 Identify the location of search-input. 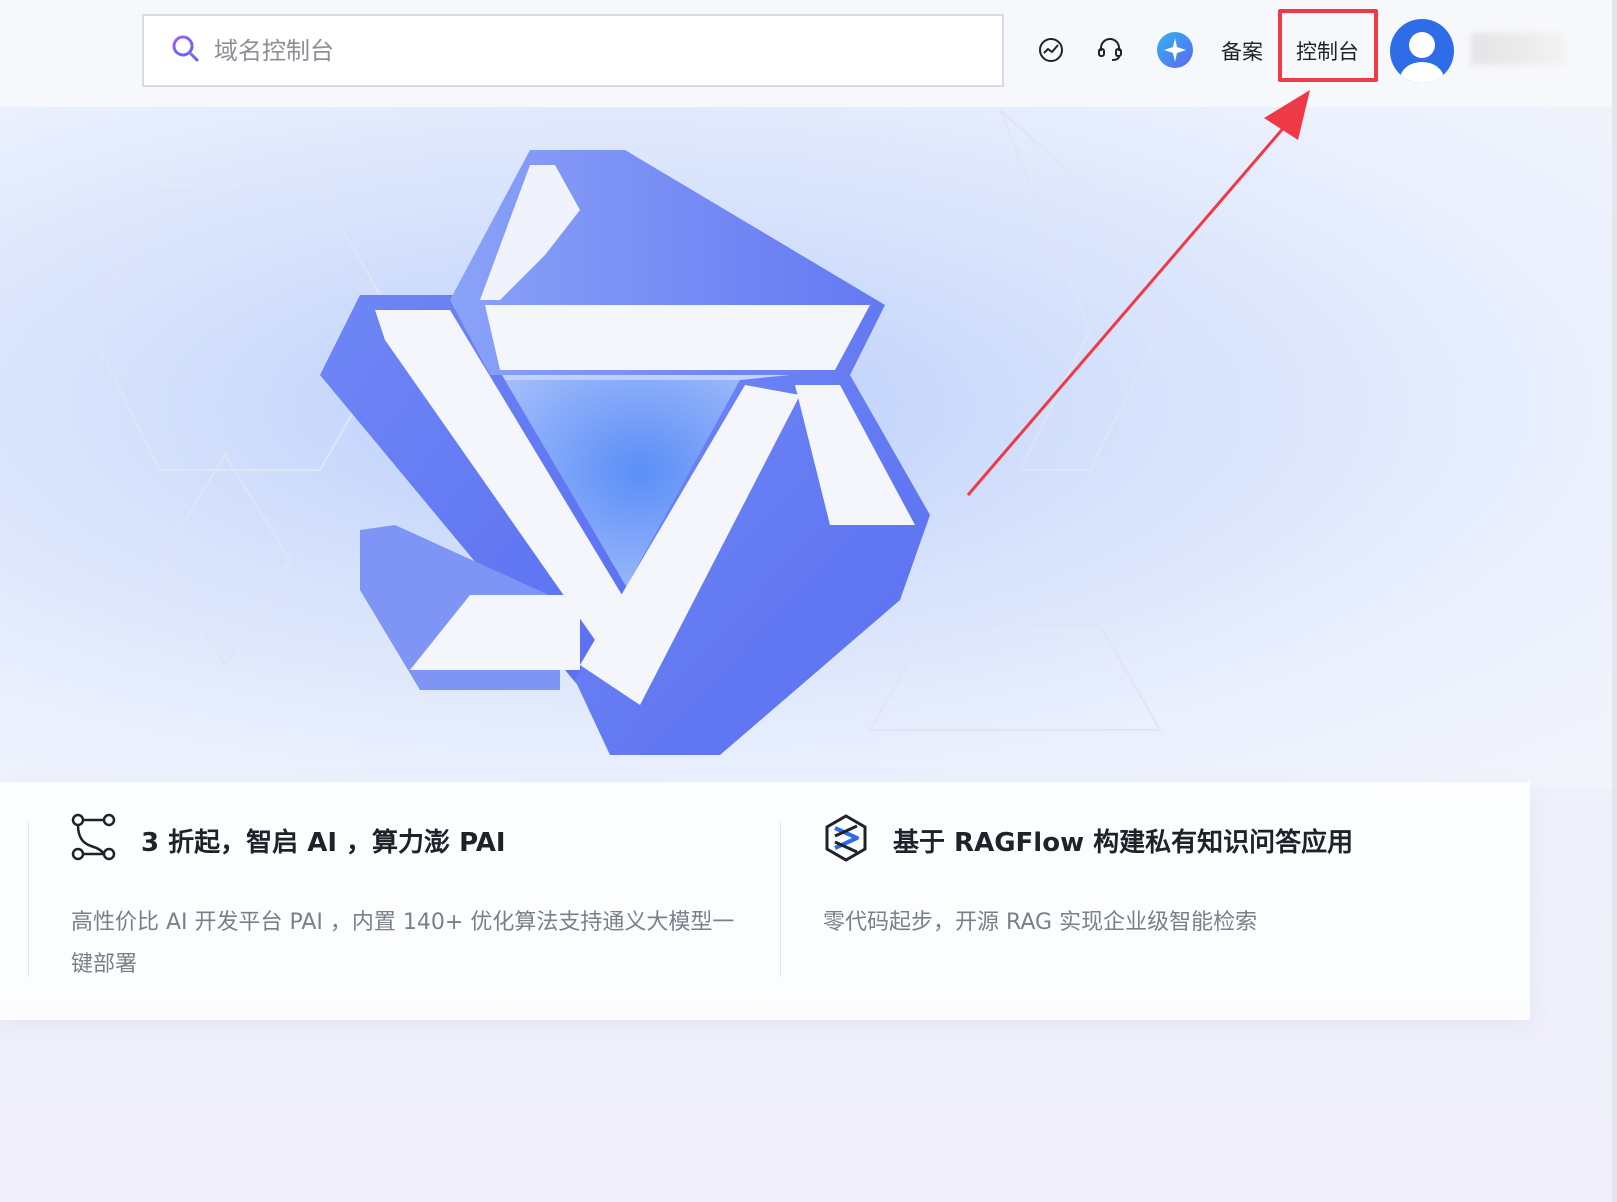
(594, 50).